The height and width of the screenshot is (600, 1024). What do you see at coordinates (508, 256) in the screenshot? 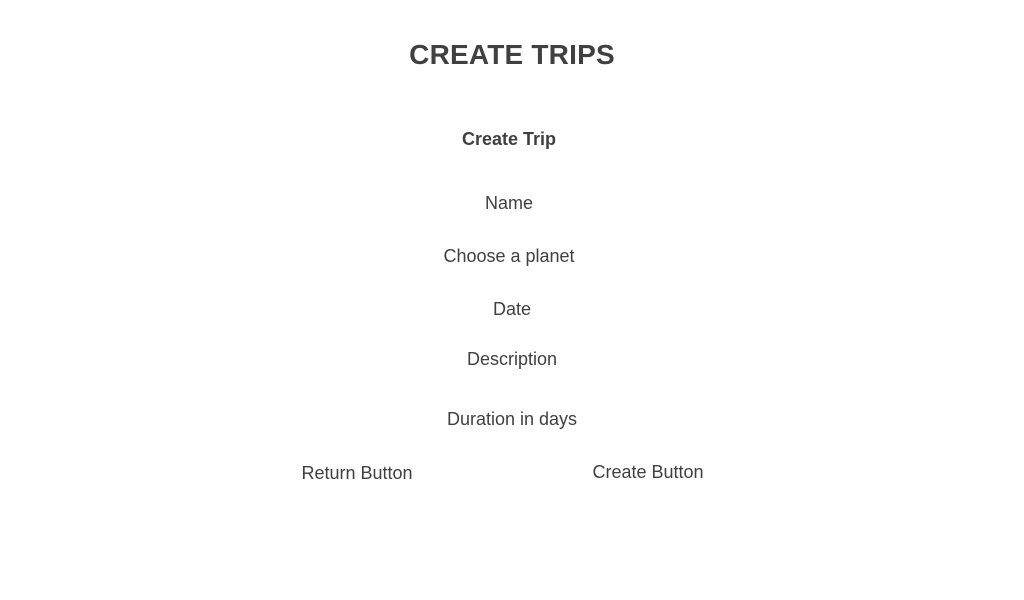
I see `planet-select: Choose a planet` at bounding box center [508, 256].